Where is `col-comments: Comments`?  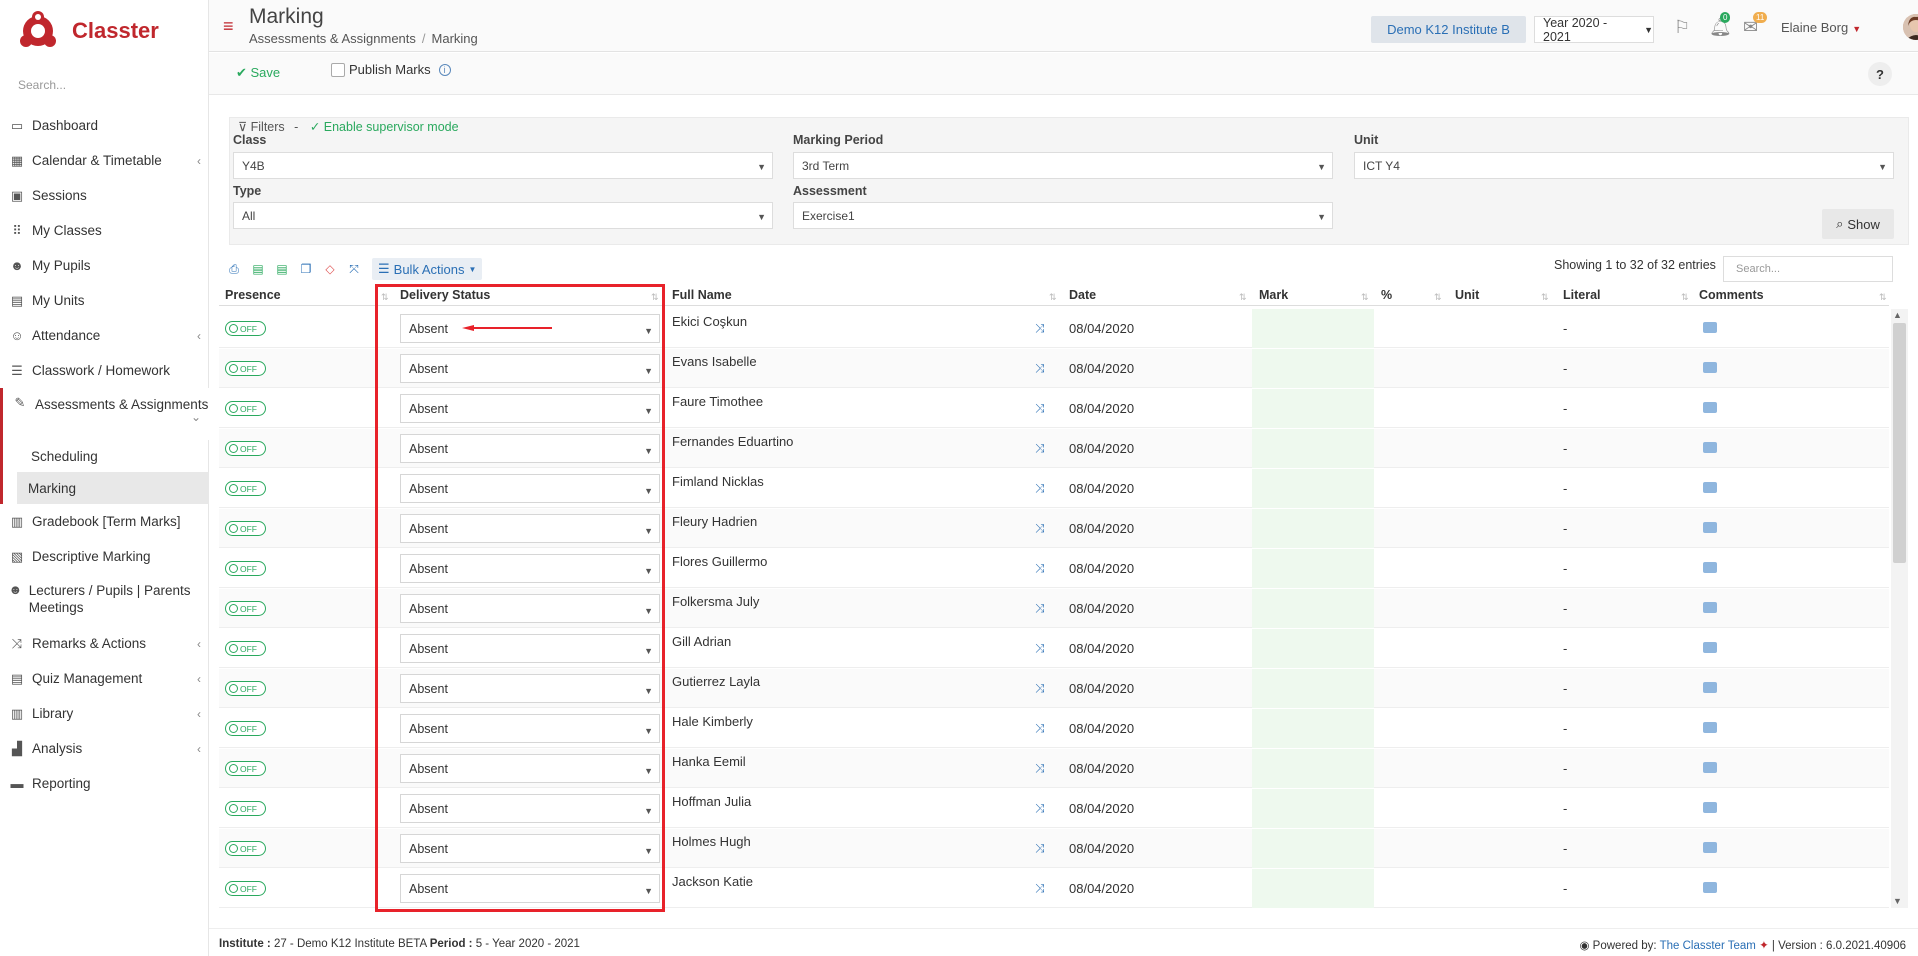 col-comments: Comments is located at coordinates (1731, 295).